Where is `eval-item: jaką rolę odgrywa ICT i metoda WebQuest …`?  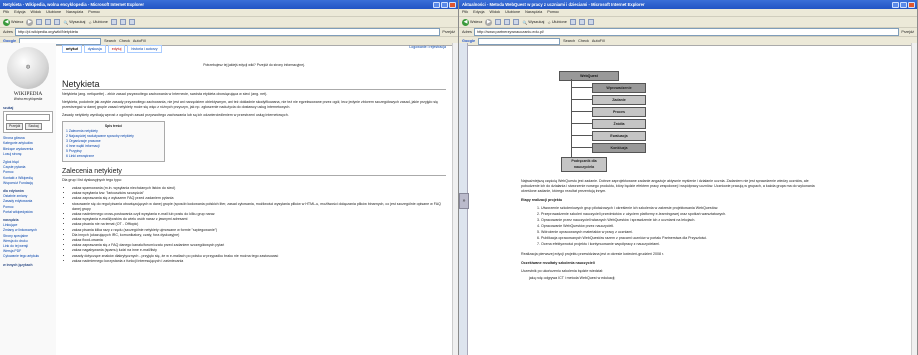
eval-item: jaką rolę odgrywa ICT i metoda WebQuest … is located at coordinates (572, 278).